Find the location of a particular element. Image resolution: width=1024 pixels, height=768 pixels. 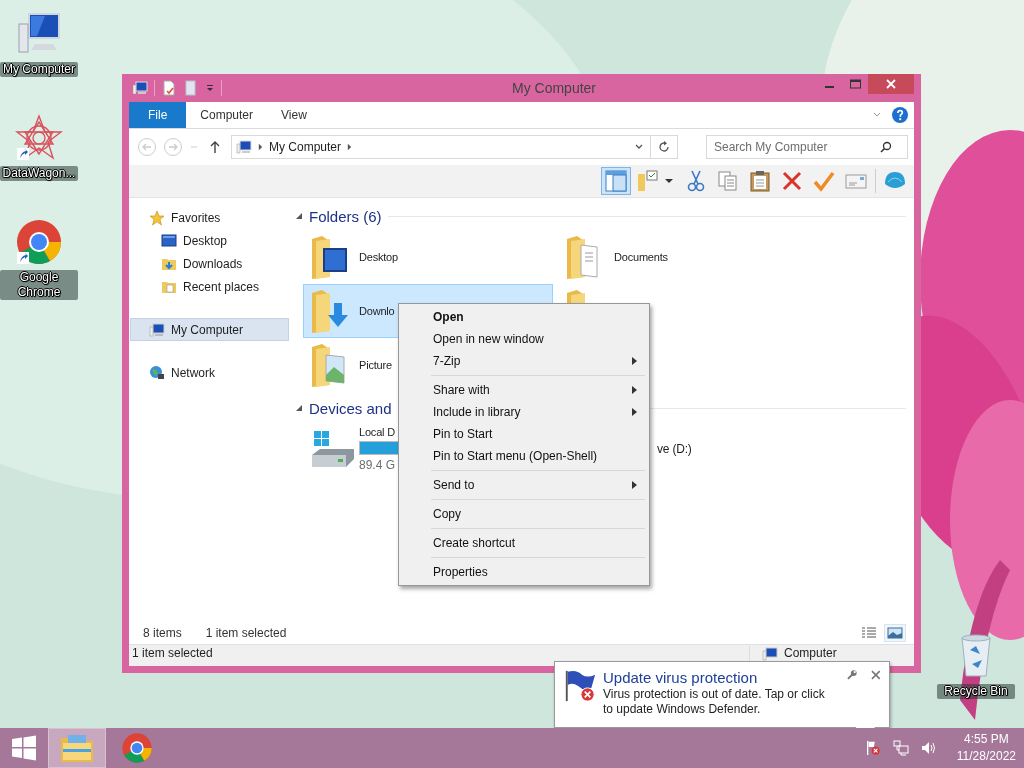

notification-title: Update virus protection is located at coordinates (681, 678).